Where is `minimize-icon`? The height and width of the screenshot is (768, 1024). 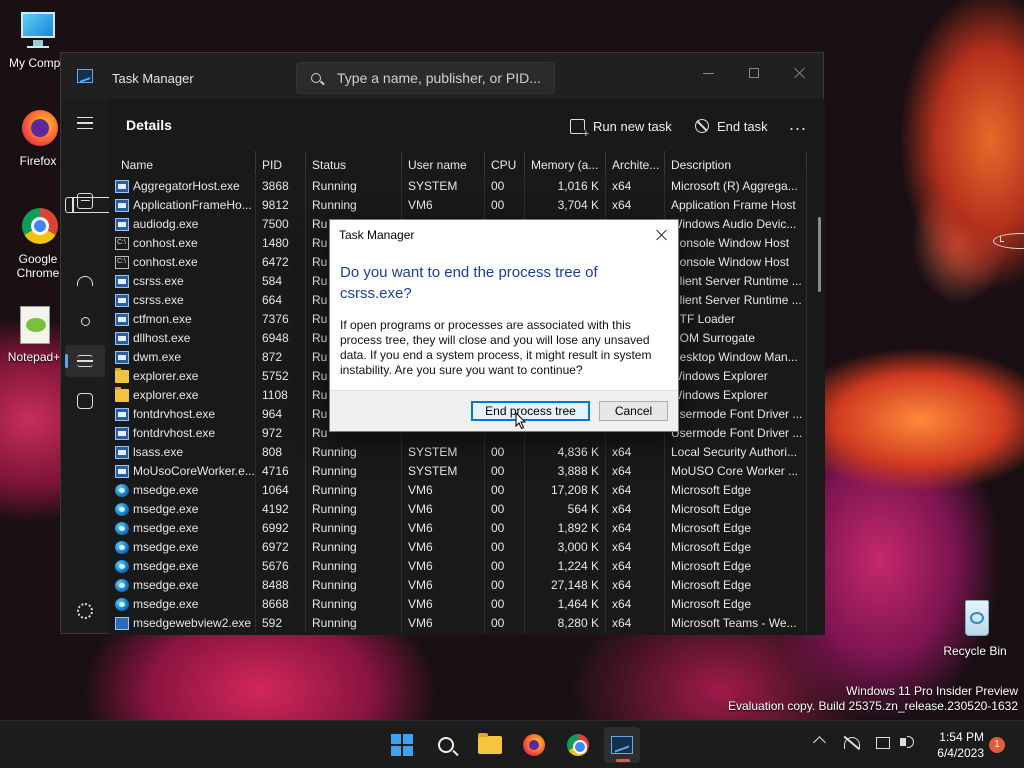
minimize-icon is located at coordinates (708, 73).